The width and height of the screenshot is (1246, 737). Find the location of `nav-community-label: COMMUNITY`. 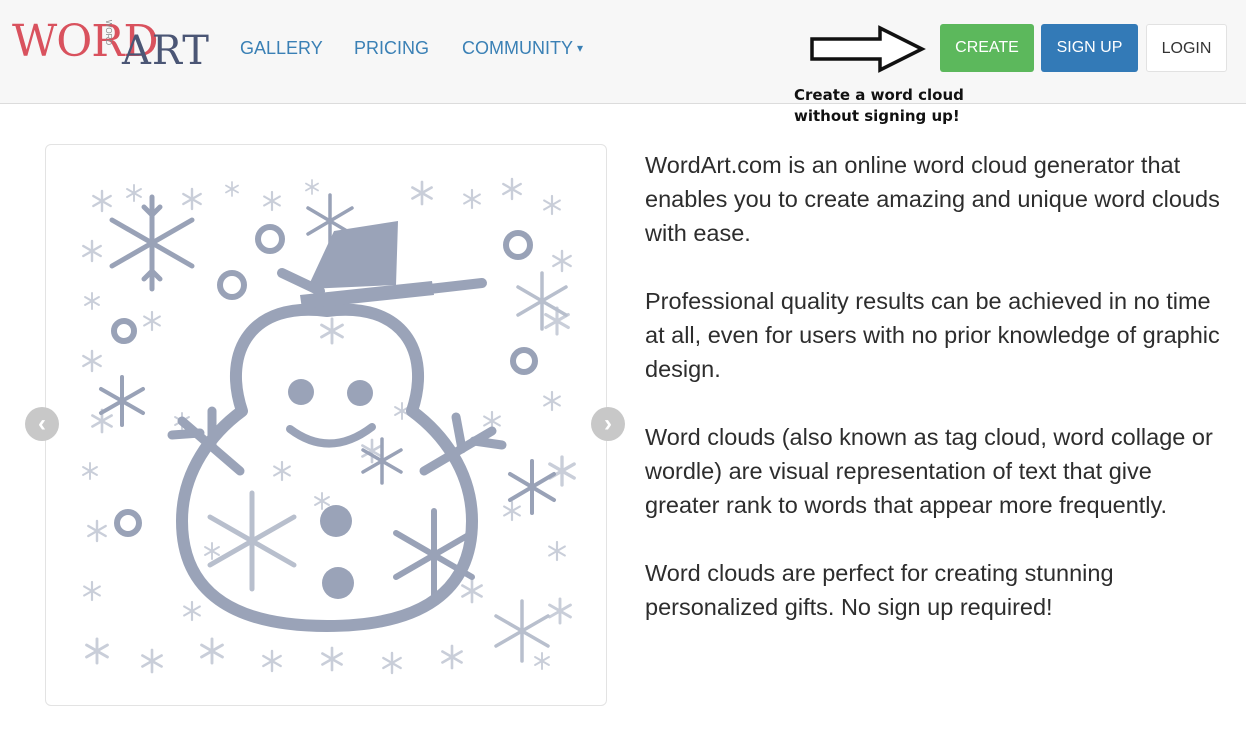

nav-community-label: COMMUNITY is located at coordinates (517, 48).